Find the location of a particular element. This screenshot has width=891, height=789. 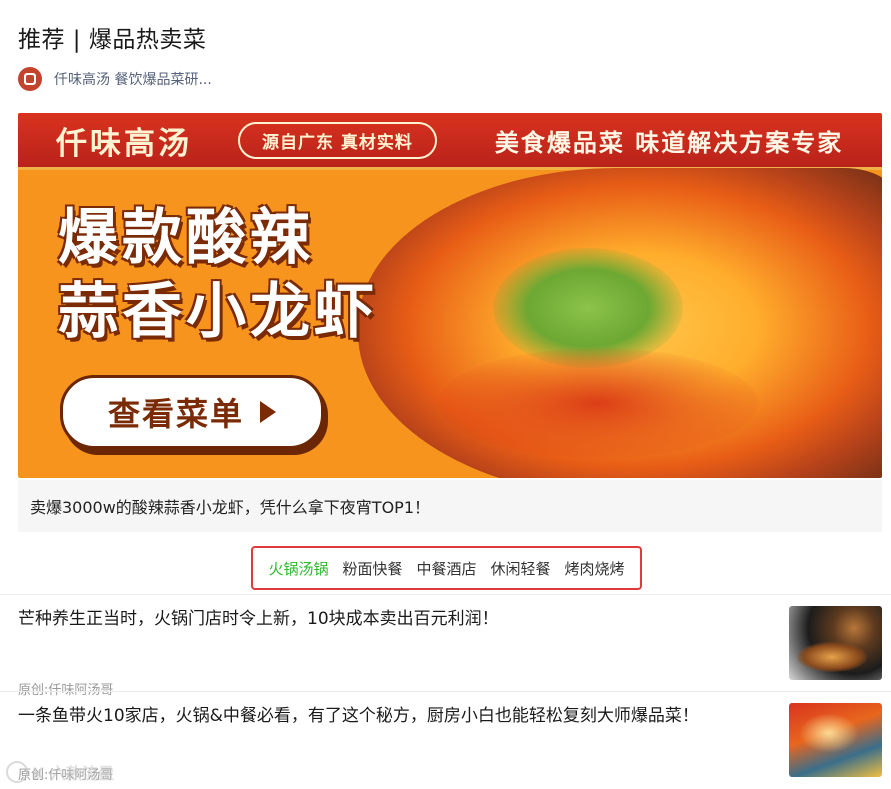

article-source: 原创:仟味阿汤哥 is located at coordinates (66, 690).